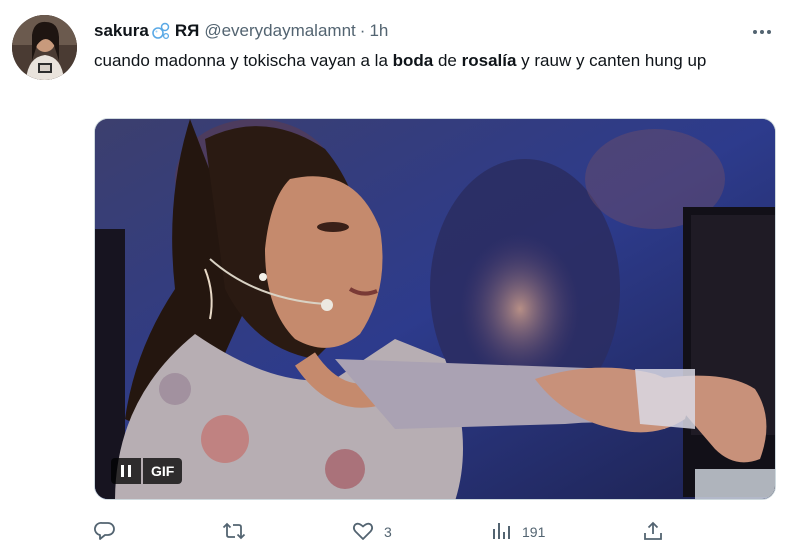 This screenshot has width=798, height=558. I want to click on tweet-text-segment: de, so click(447, 60).